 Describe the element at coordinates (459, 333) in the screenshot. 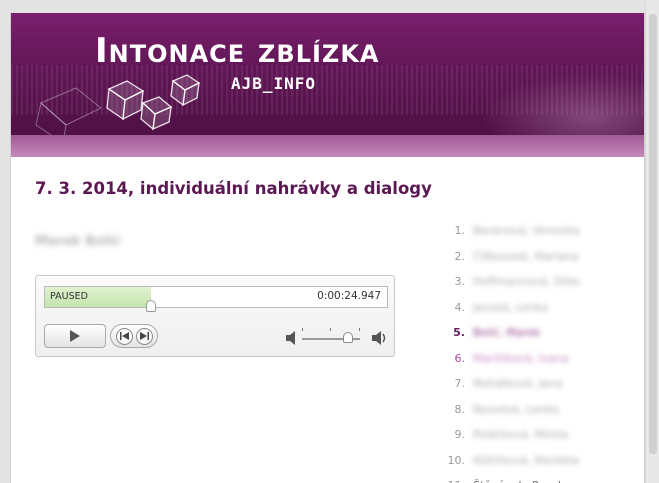

I see `playlist-item-number: 5.` at that location.